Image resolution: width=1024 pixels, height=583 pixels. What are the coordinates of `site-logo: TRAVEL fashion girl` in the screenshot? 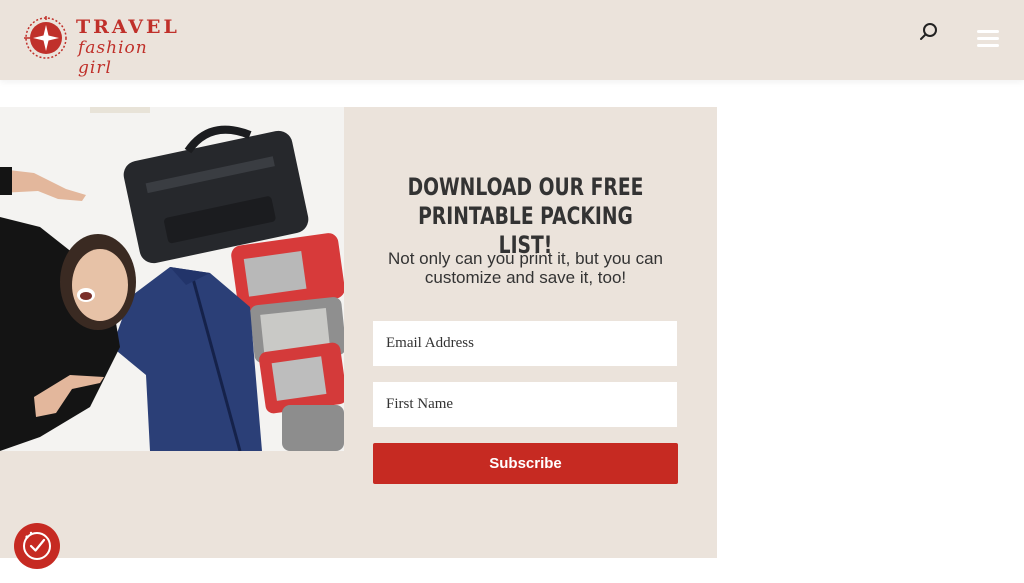 It's located at (99, 45).